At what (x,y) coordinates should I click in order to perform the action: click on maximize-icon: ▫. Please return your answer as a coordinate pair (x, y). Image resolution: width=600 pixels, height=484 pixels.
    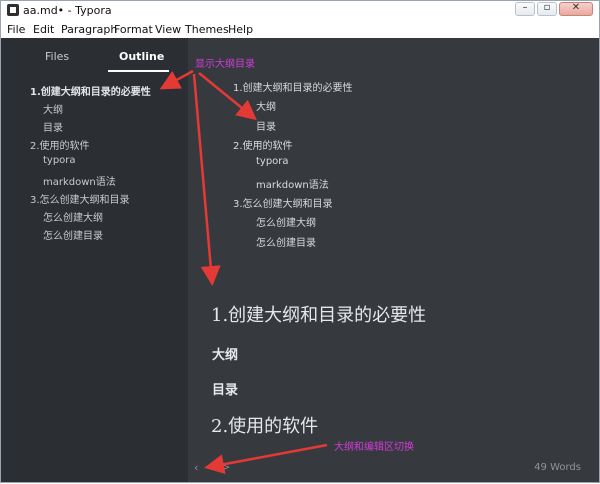
    Looking at the image, I should click on (547, 7).